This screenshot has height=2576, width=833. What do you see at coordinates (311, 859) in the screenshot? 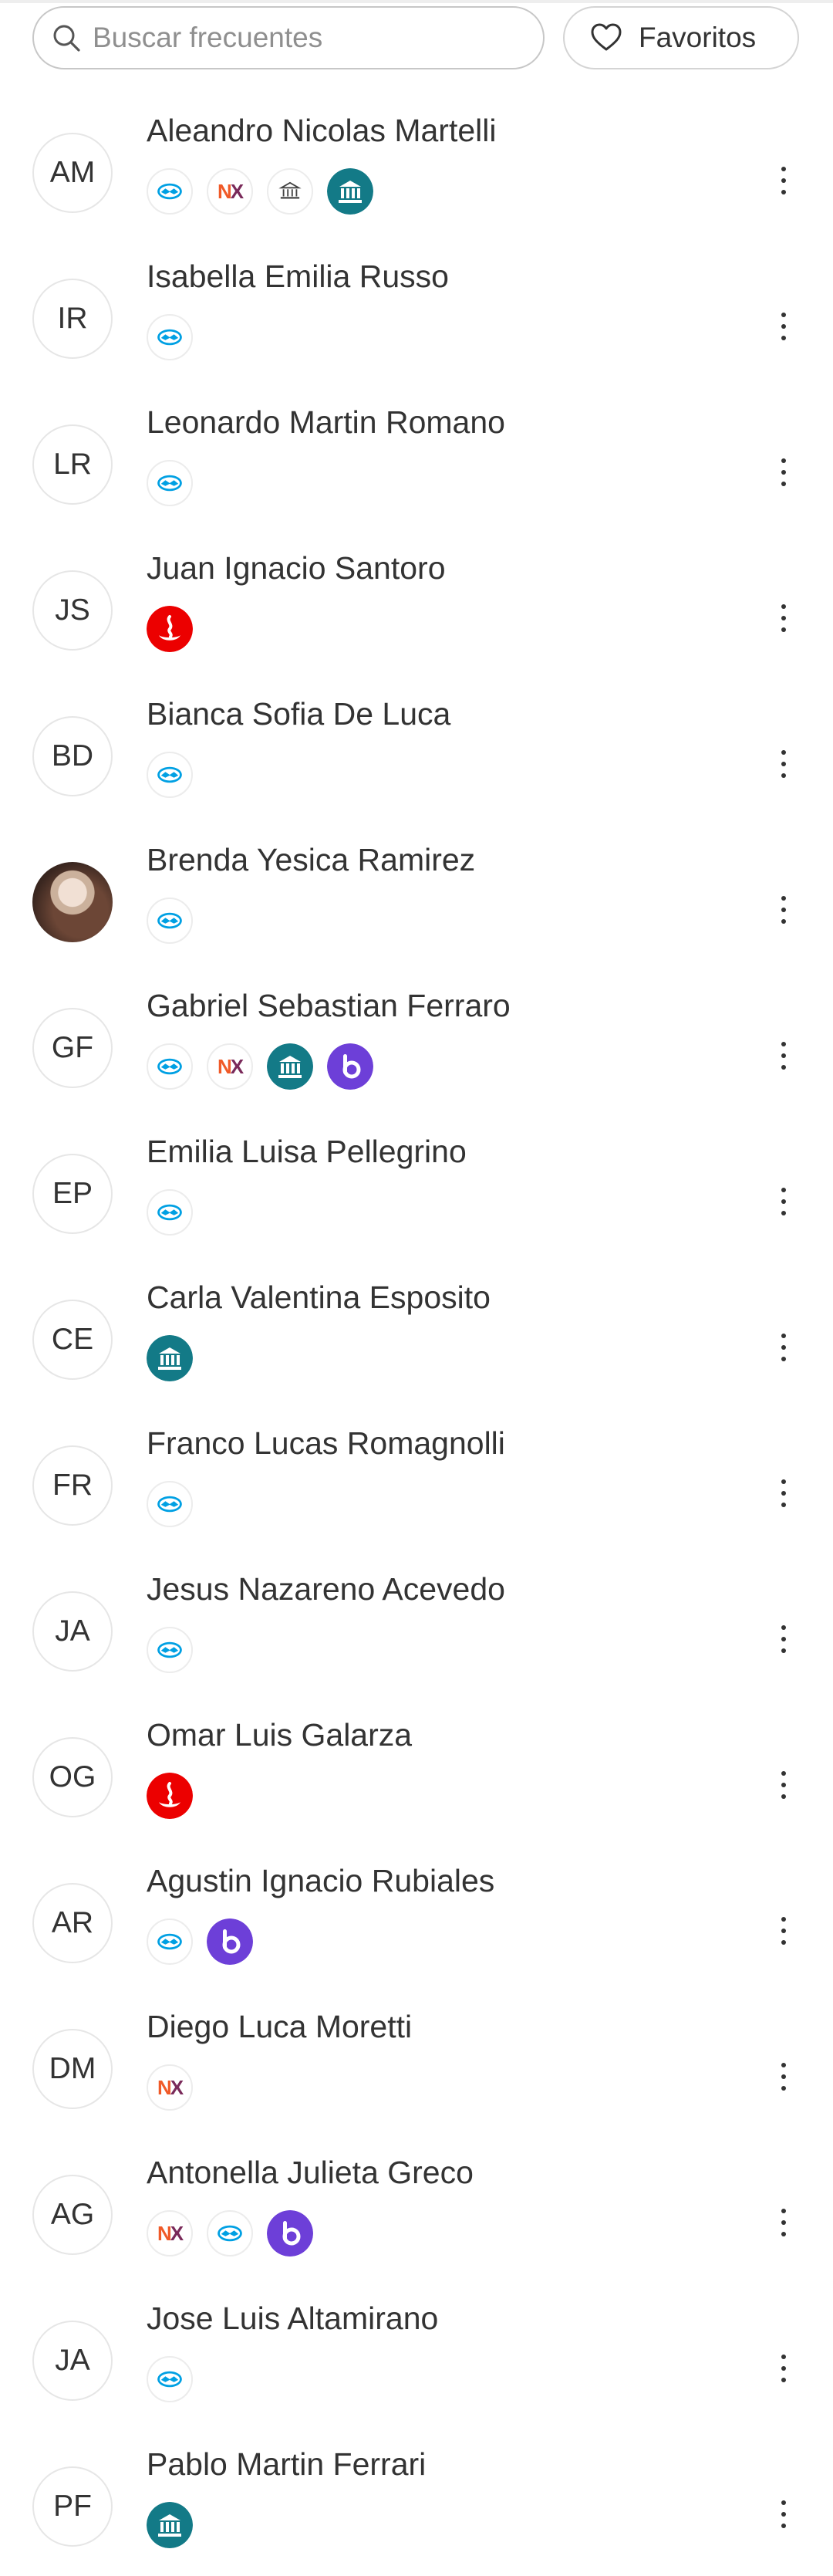
I see `contact-name: Brenda Yesica Ramirez` at bounding box center [311, 859].